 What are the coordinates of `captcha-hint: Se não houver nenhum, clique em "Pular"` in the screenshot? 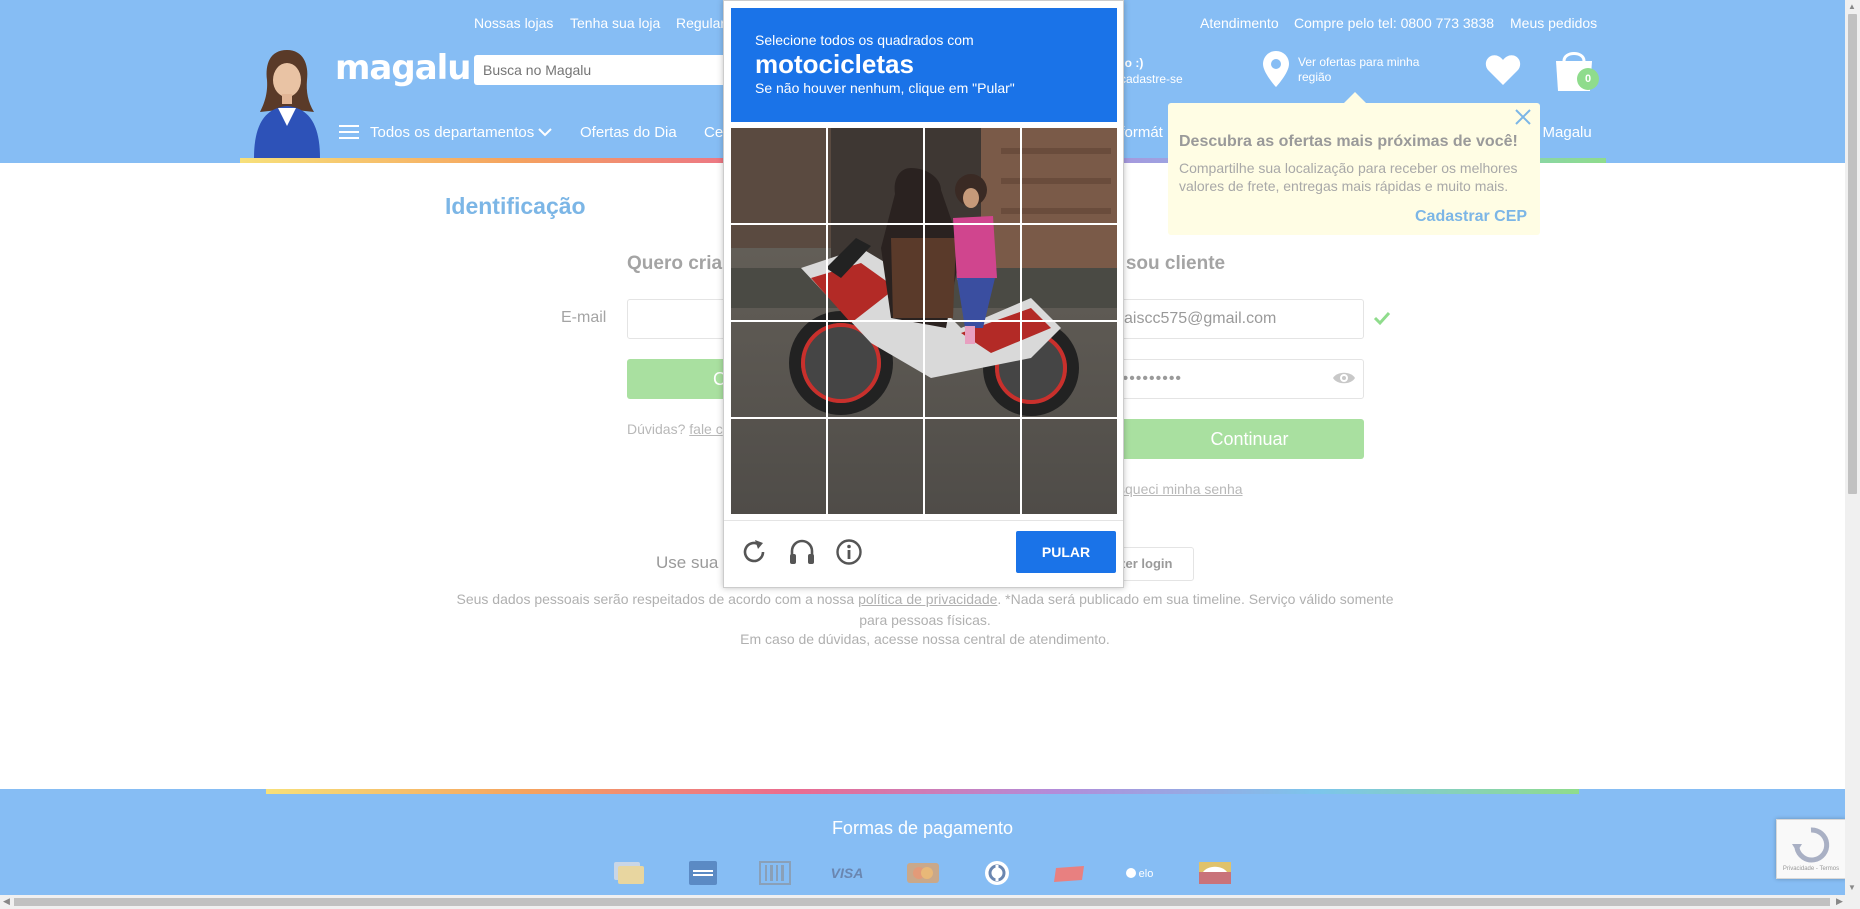 It's located at (885, 88).